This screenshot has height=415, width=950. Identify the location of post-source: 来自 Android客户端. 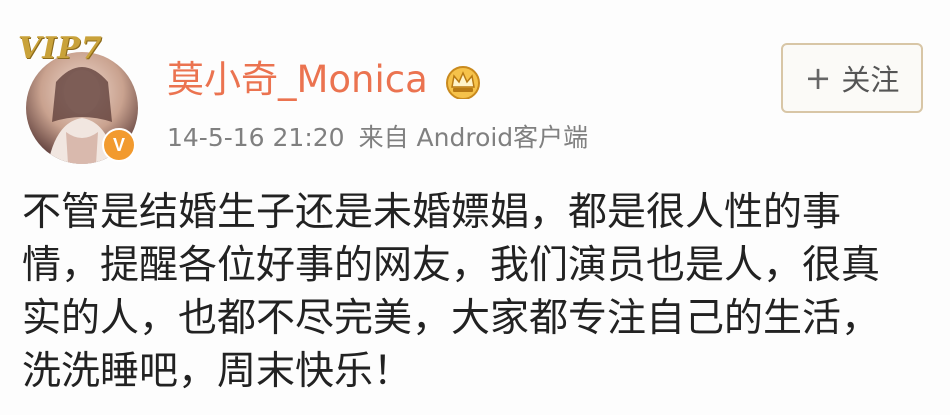
(474, 137).